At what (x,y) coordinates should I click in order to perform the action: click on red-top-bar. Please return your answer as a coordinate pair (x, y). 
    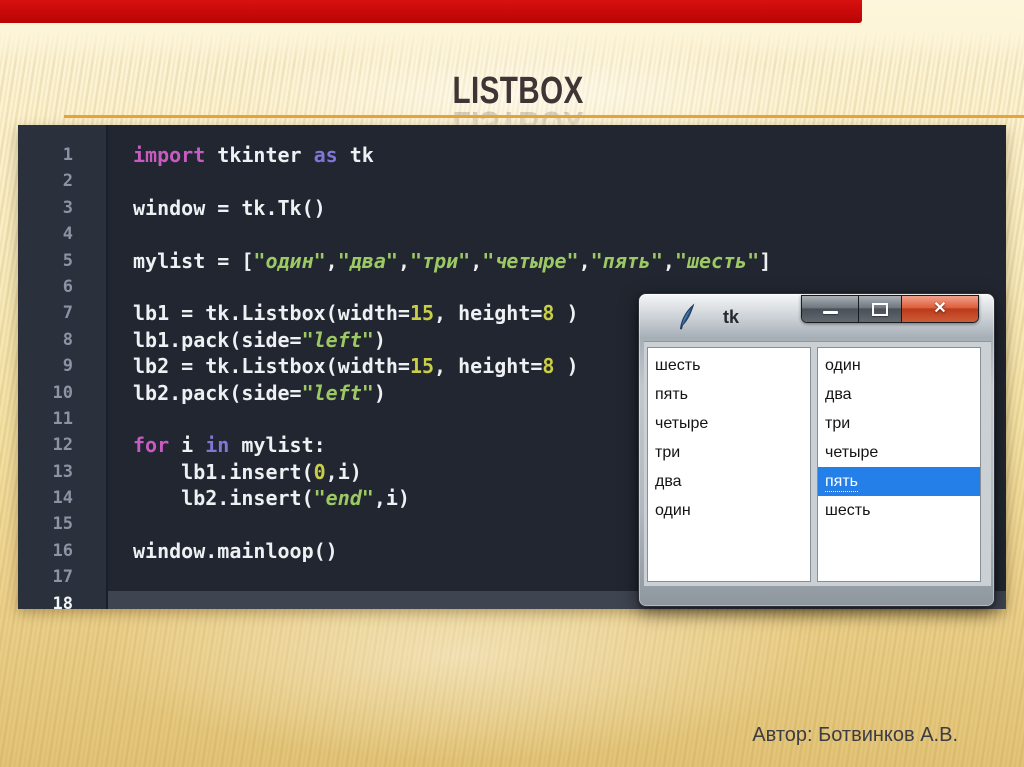
    Looking at the image, I should click on (431, 11).